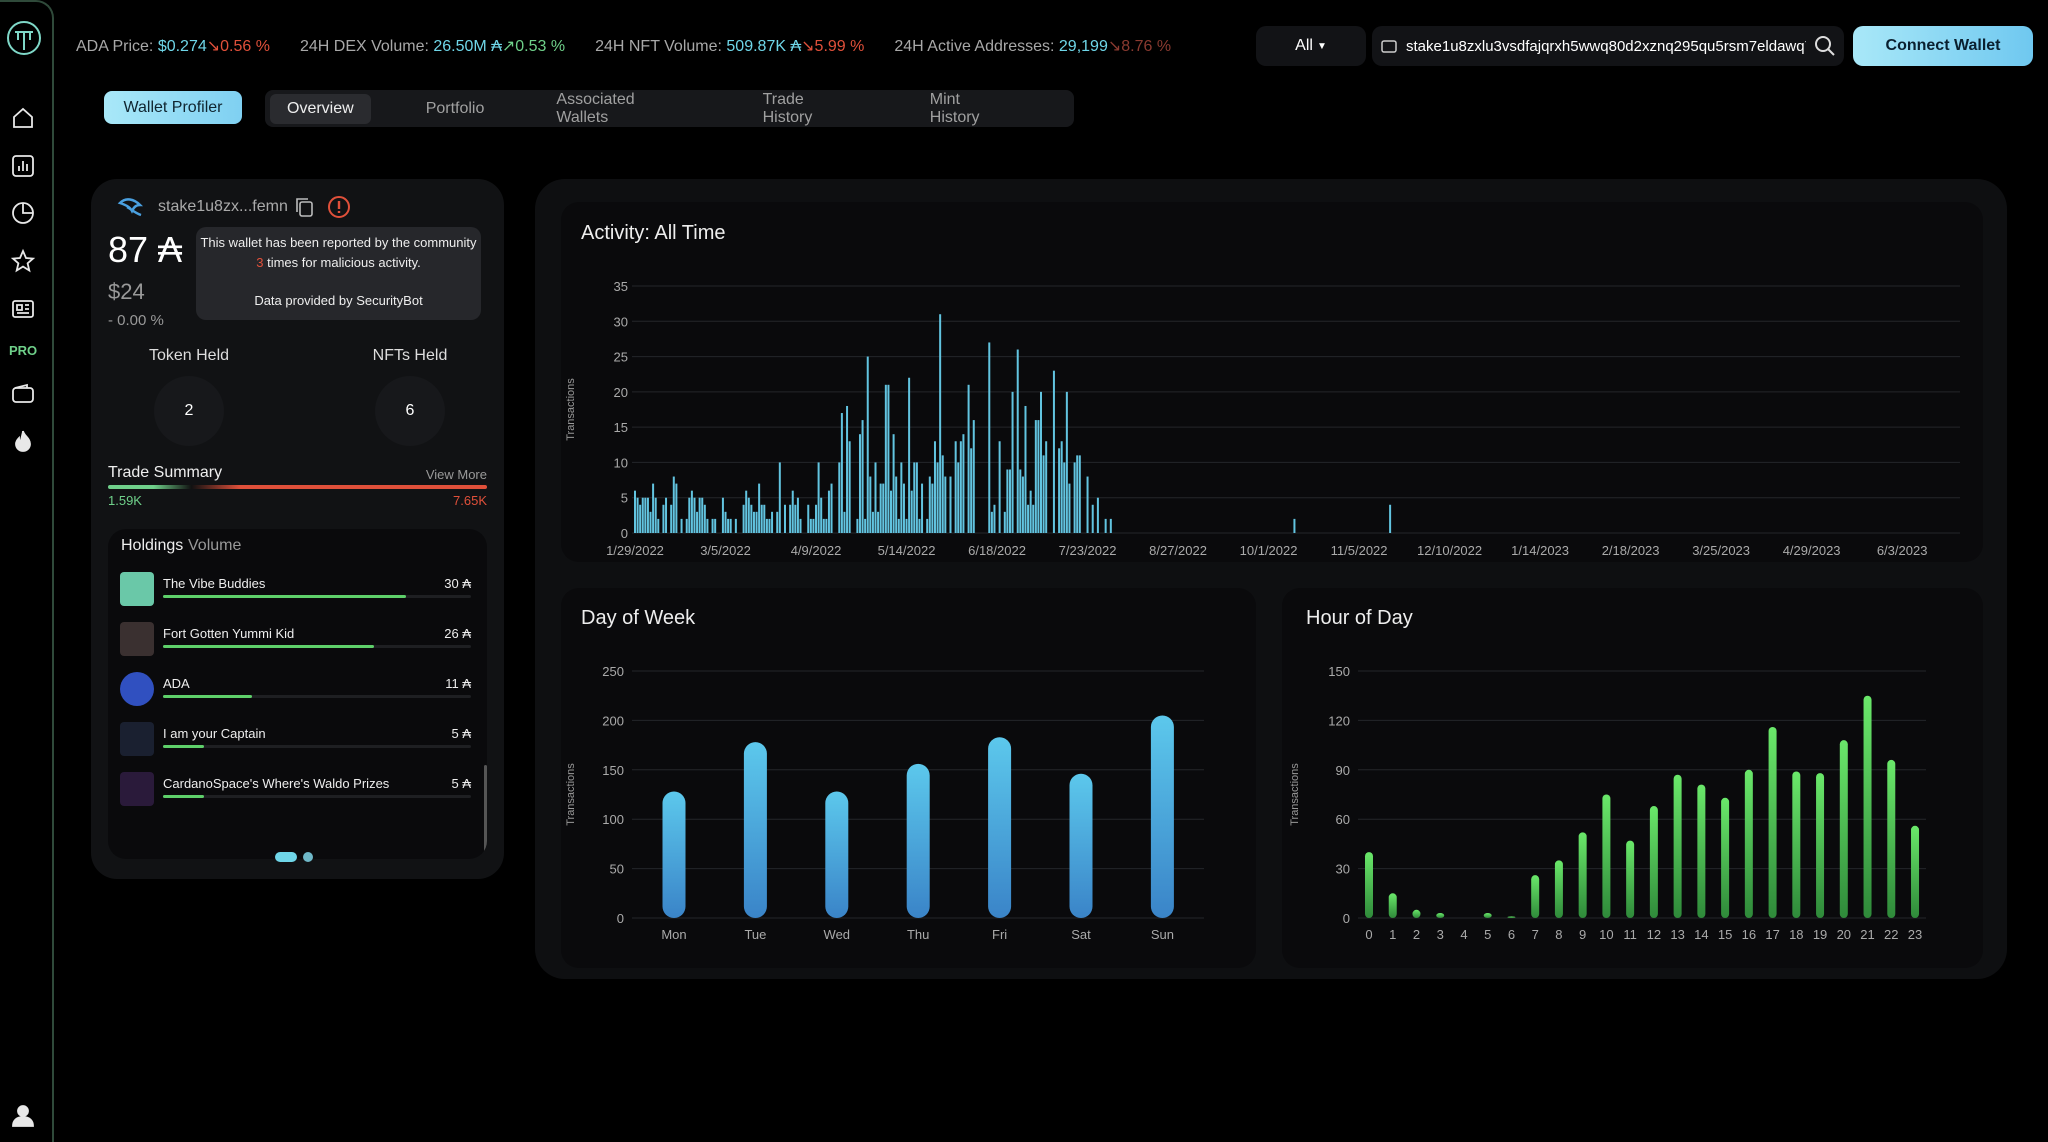  I want to click on x-tick-label: 5, so click(1487, 934).